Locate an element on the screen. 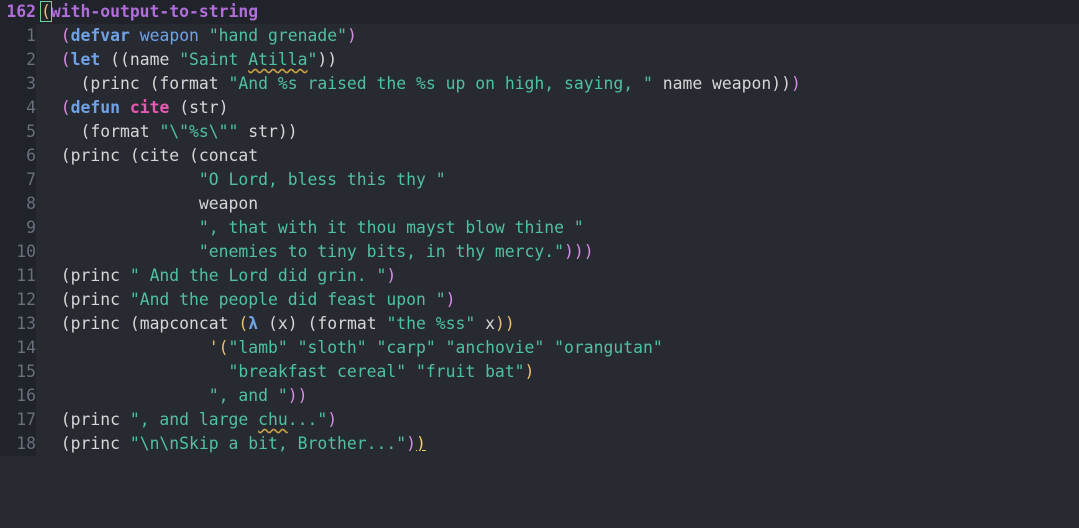 The height and width of the screenshot is (528, 1079). code-line-current: 162 (with-output-to-string is located at coordinates (539, 12).